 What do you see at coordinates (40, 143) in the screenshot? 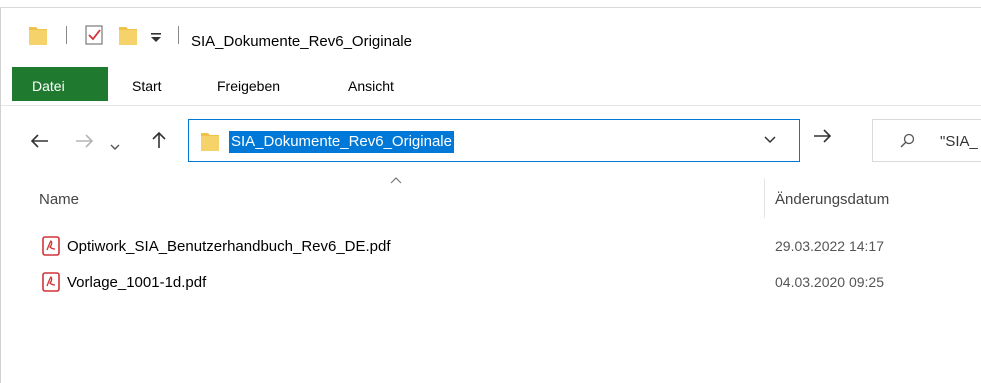
I see `back-button` at bounding box center [40, 143].